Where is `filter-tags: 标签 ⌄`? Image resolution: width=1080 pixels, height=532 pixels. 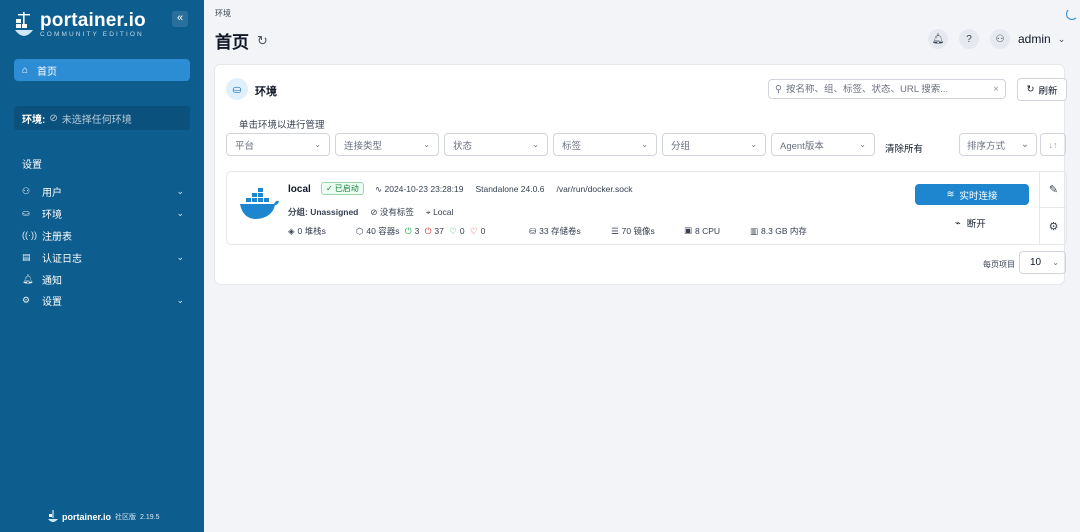 filter-tags: 标签 ⌄ is located at coordinates (605, 144).